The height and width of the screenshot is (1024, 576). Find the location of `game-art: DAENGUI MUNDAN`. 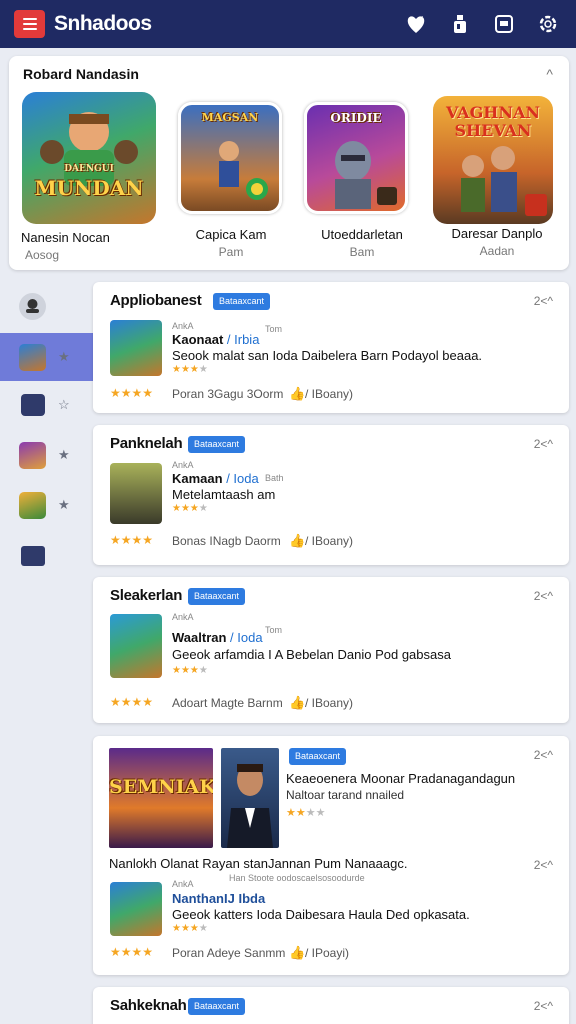

game-art: DAENGUI MUNDAN is located at coordinates (89, 158).